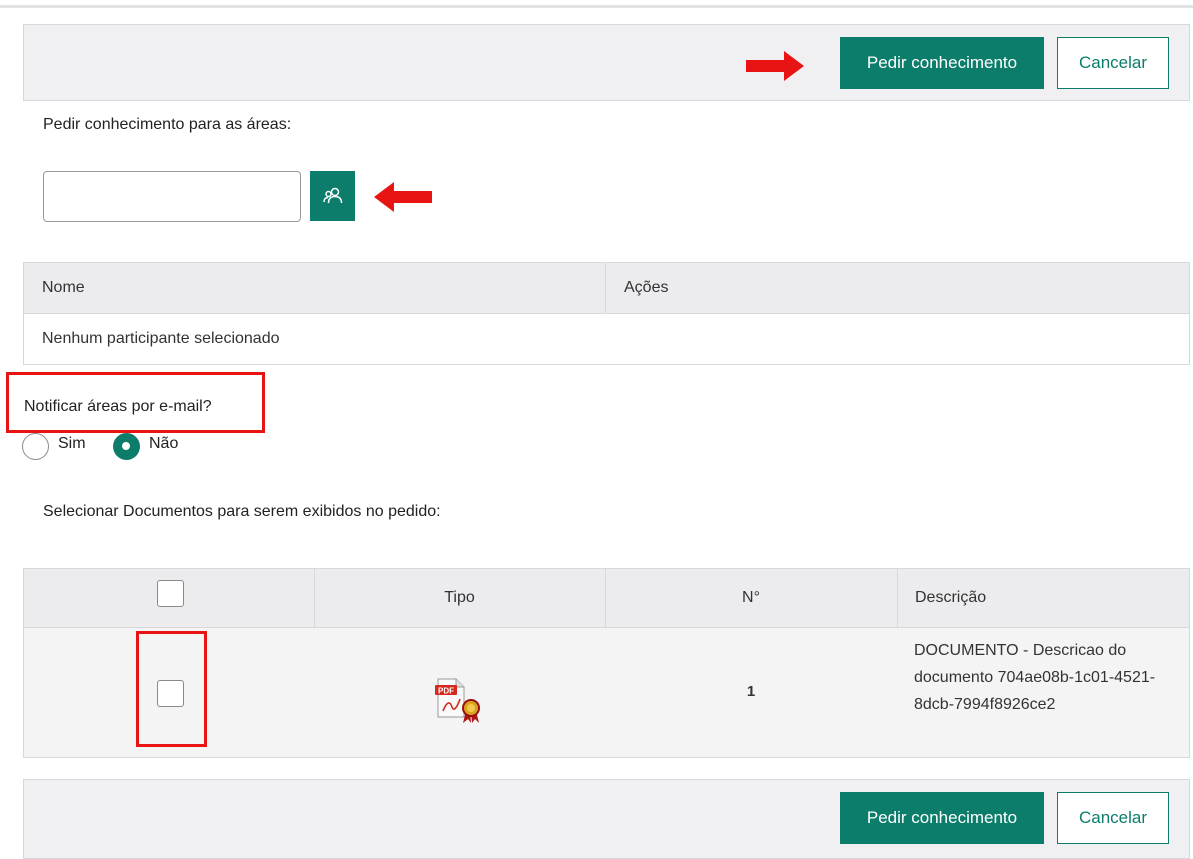  What do you see at coordinates (170, 693) in the screenshot?
I see `row-checkbox` at bounding box center [170, 693].